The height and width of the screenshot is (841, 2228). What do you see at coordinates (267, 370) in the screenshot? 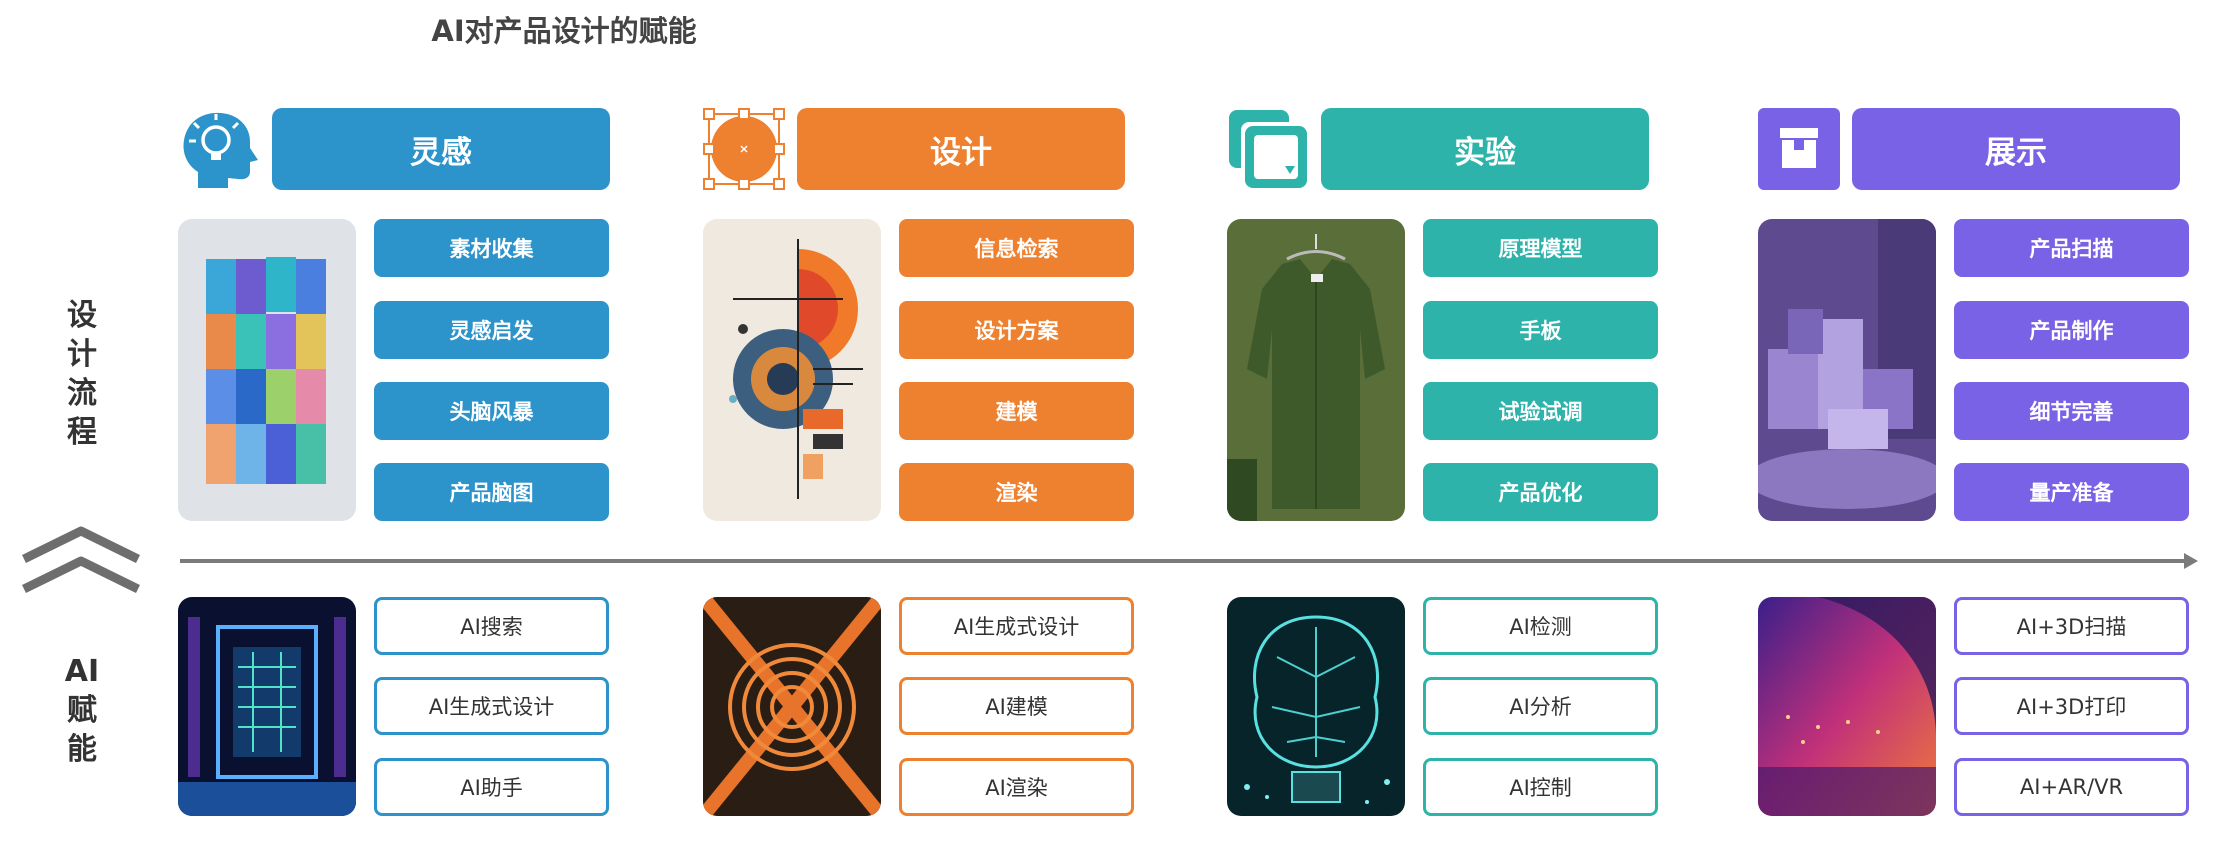
I see `inspiration-photo` at bounding box center [267, 370].